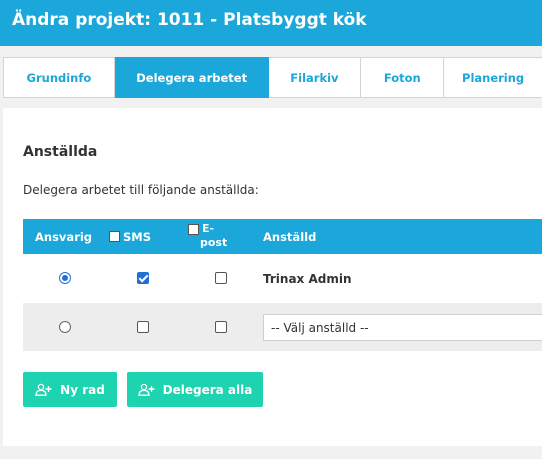 This screenshot has height=459, width=542. What do you see at coordinates (193, 229) in the screenshot?
I see `email-select-all-checkbox` at bounding box center [193, 229].